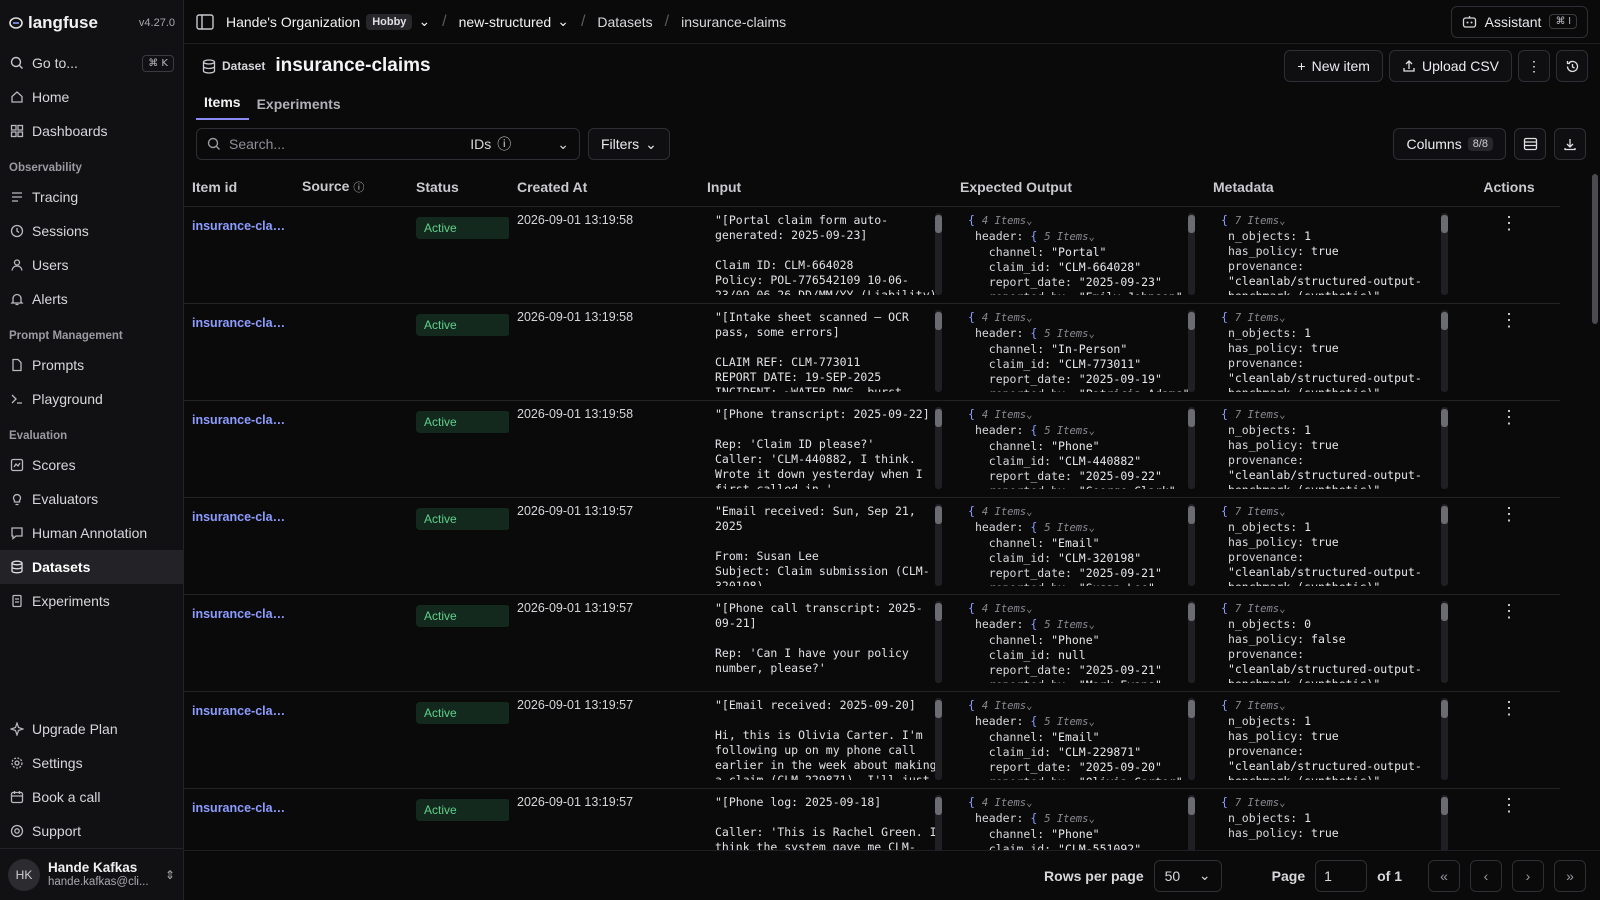 The image size is (1600, 900). I want to click on more-actions-button: ⋮, so click(1534, 66).